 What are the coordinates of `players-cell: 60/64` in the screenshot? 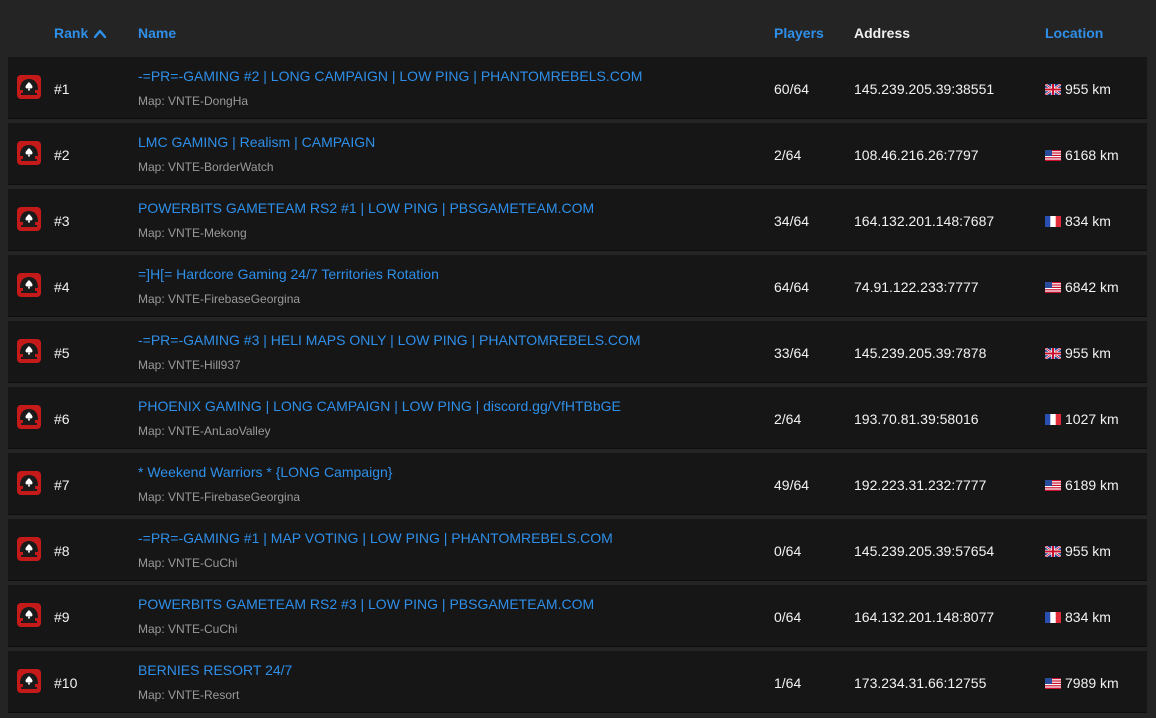 It's located at (792, 89).